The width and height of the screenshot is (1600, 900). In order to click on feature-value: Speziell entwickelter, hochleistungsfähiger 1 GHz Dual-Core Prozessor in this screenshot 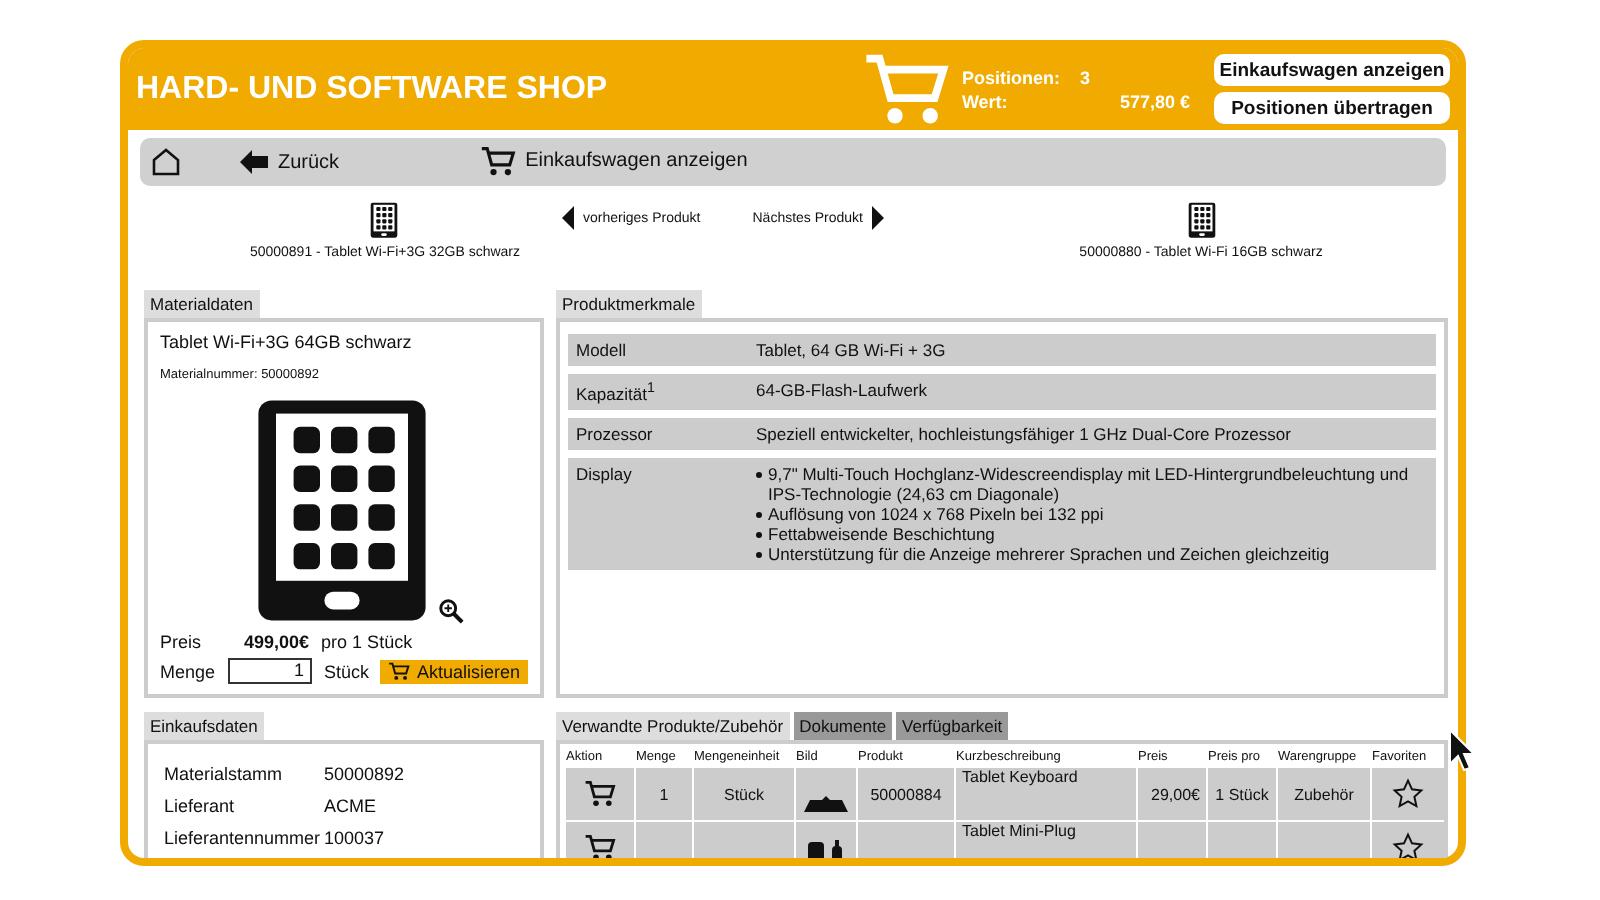, I will do `click(1024, 433)`.